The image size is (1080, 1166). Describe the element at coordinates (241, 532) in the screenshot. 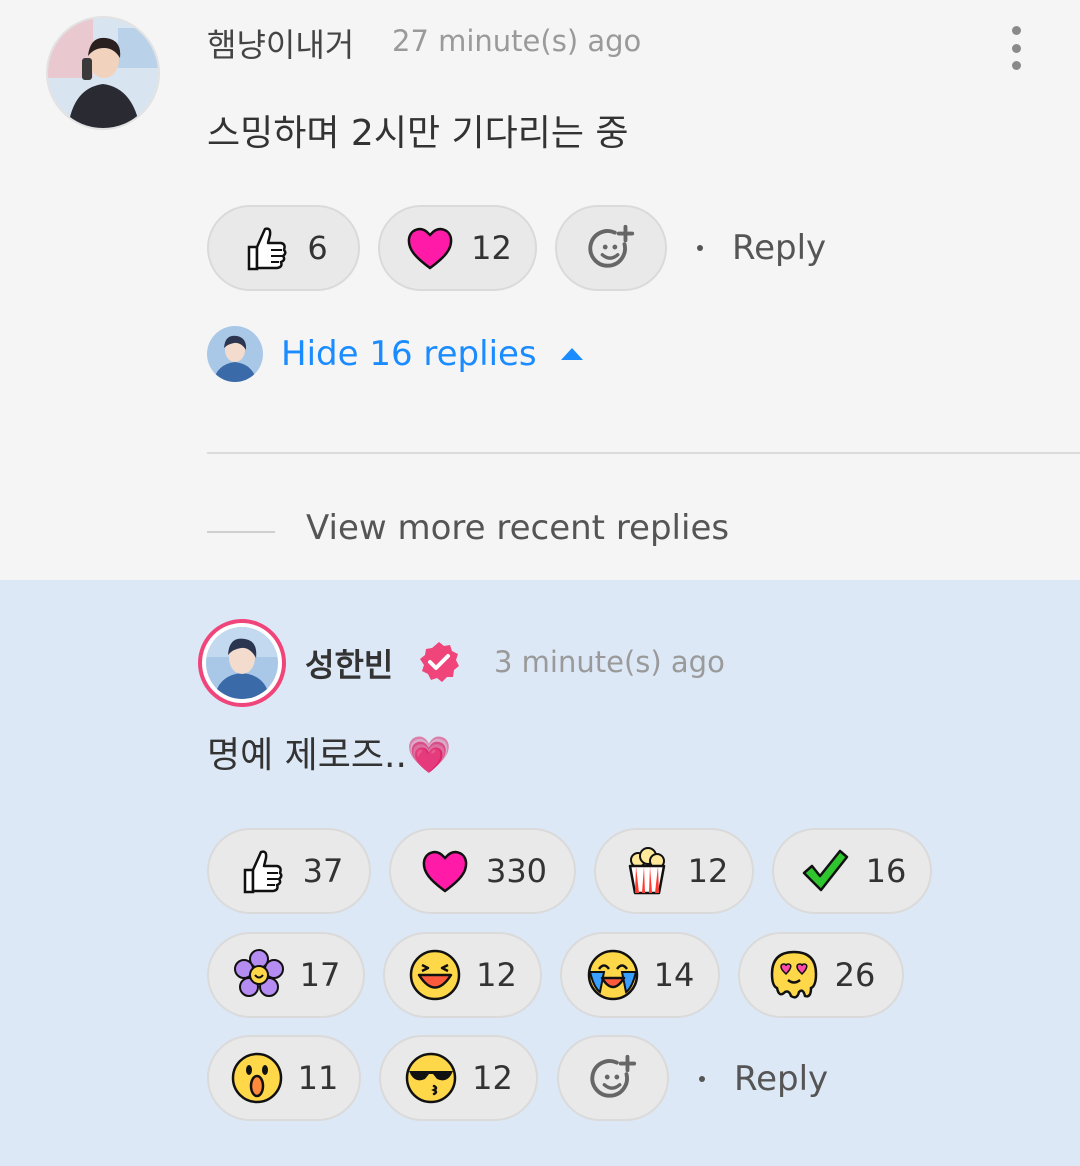

I see `thread-line` at that location.